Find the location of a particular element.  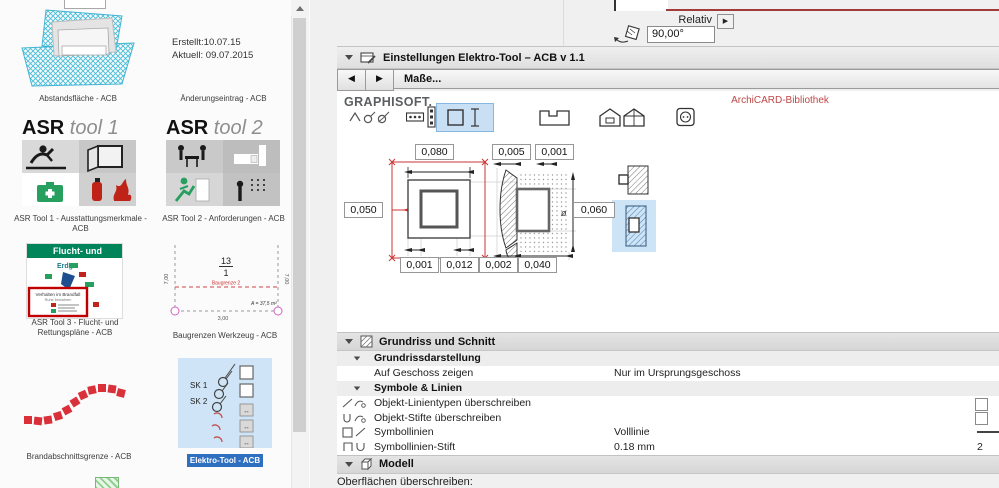

baugrenzen-width: 3,00 is located at coordinates (223, 319).